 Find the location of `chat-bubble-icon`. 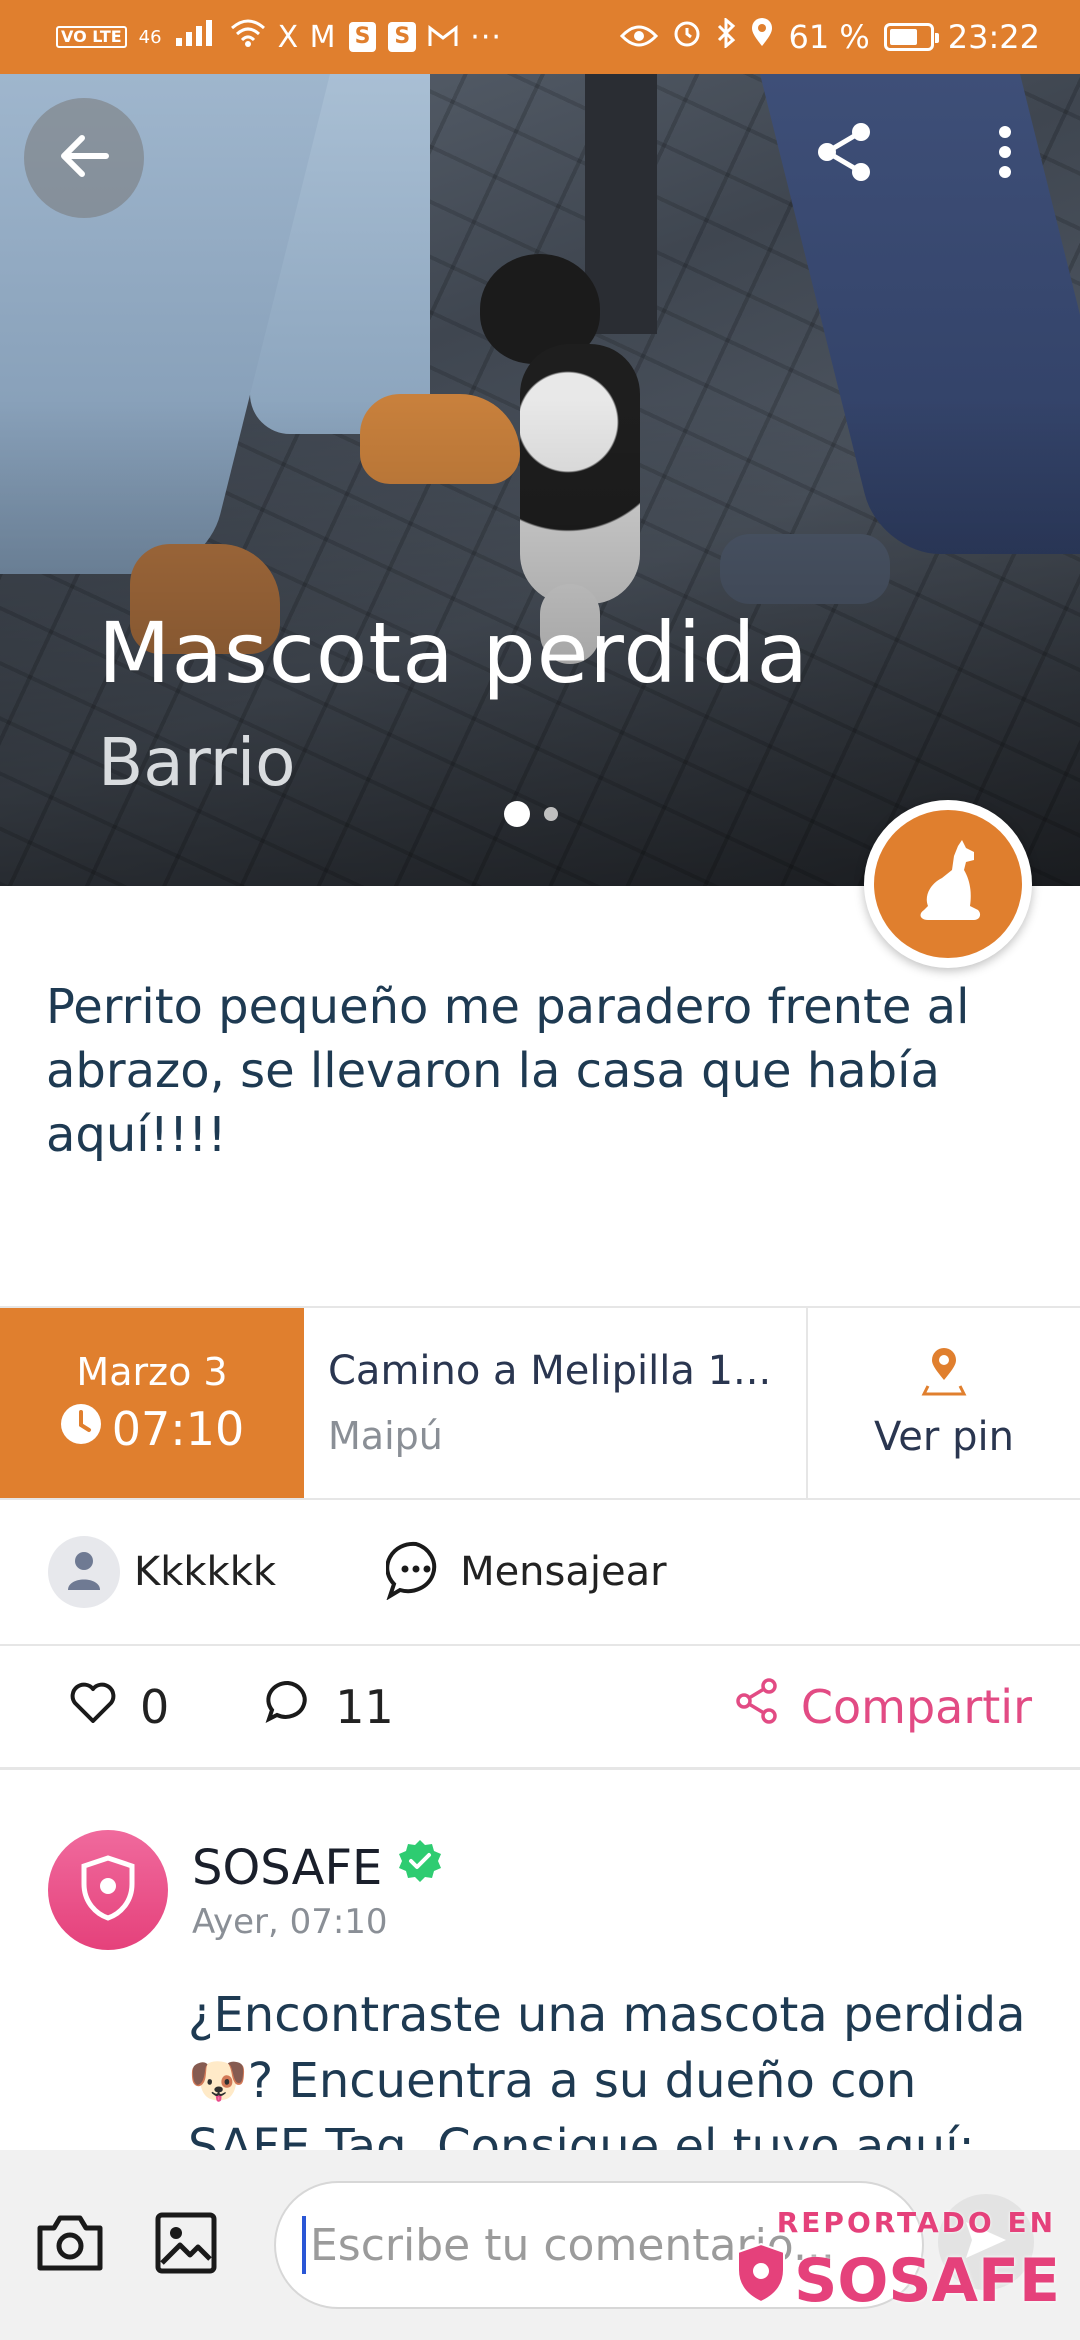

chat-bubble-icon is located at coordinates (415, 1572).